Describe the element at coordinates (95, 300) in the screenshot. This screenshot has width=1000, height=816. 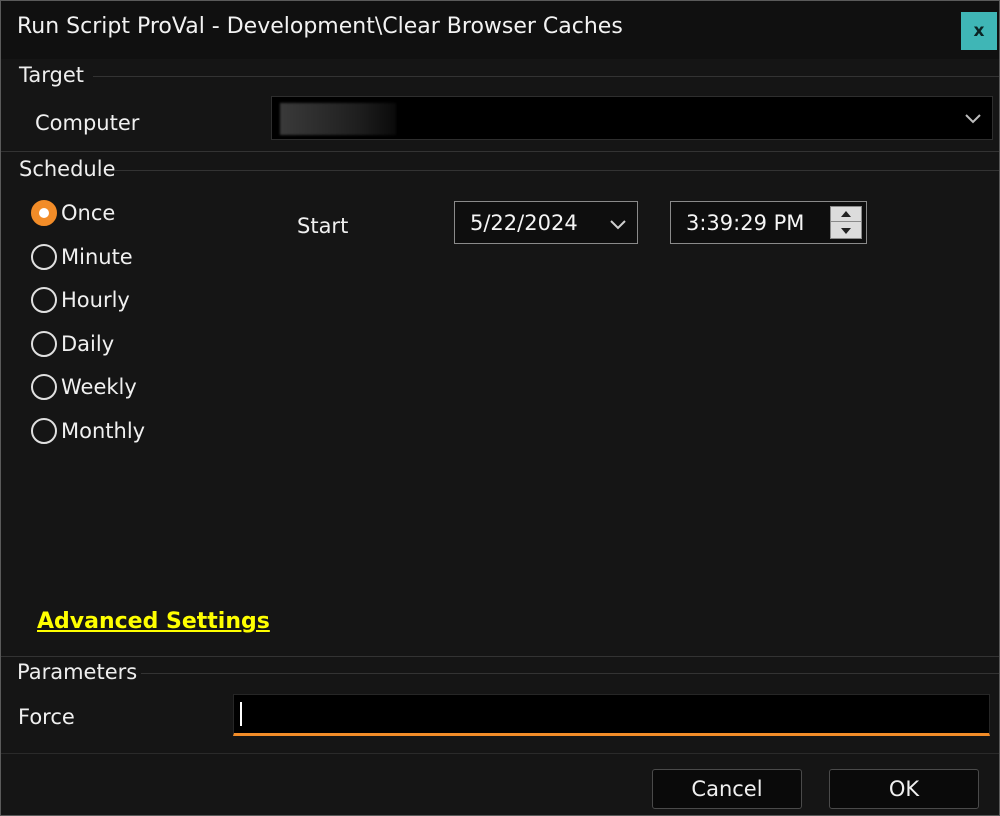
I see `schedule-option-label: Hourly` at that location.